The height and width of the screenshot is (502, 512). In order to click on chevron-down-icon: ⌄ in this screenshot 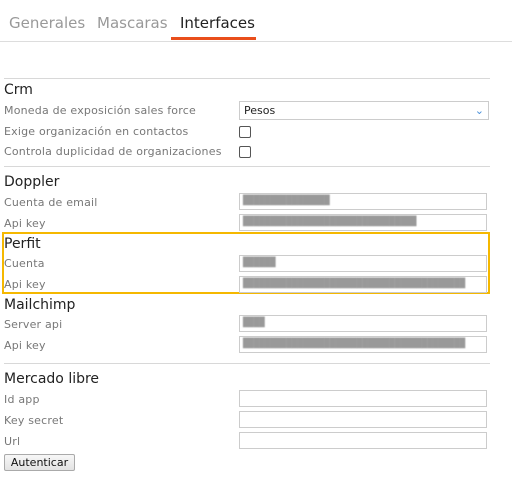, I will do `click(479, 110)`.